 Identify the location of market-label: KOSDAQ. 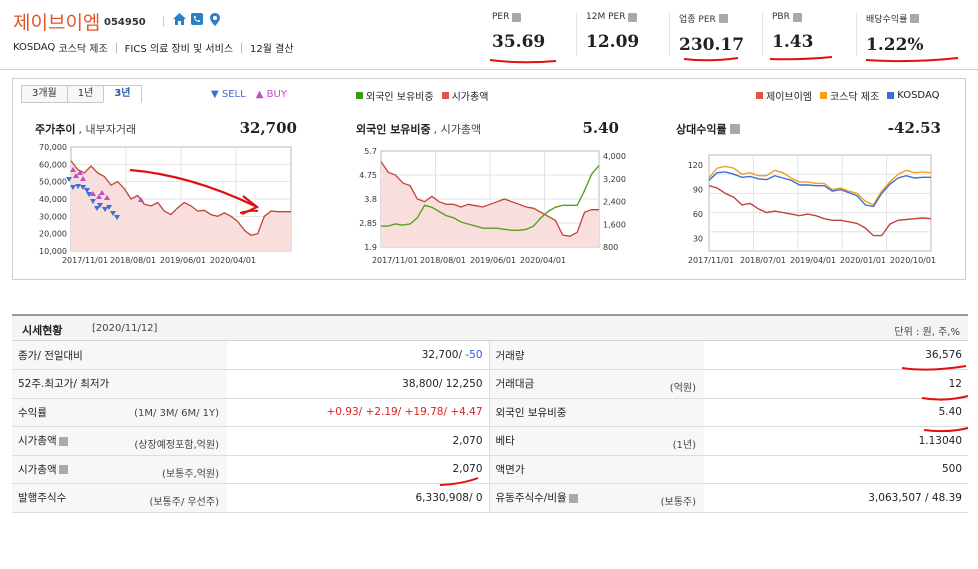
(34, 47).